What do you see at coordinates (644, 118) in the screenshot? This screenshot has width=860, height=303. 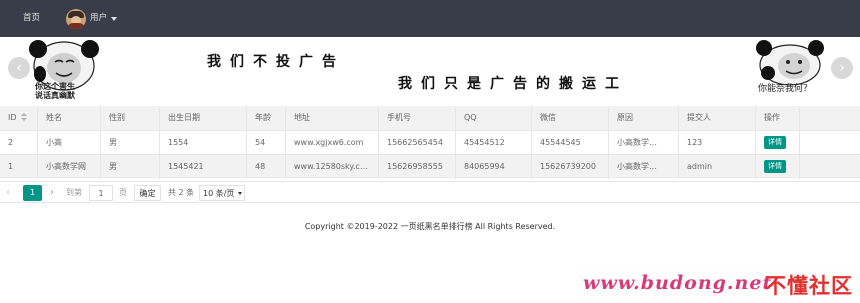 I see `column-header-reason: 原因` at bounding box center [644, 118].